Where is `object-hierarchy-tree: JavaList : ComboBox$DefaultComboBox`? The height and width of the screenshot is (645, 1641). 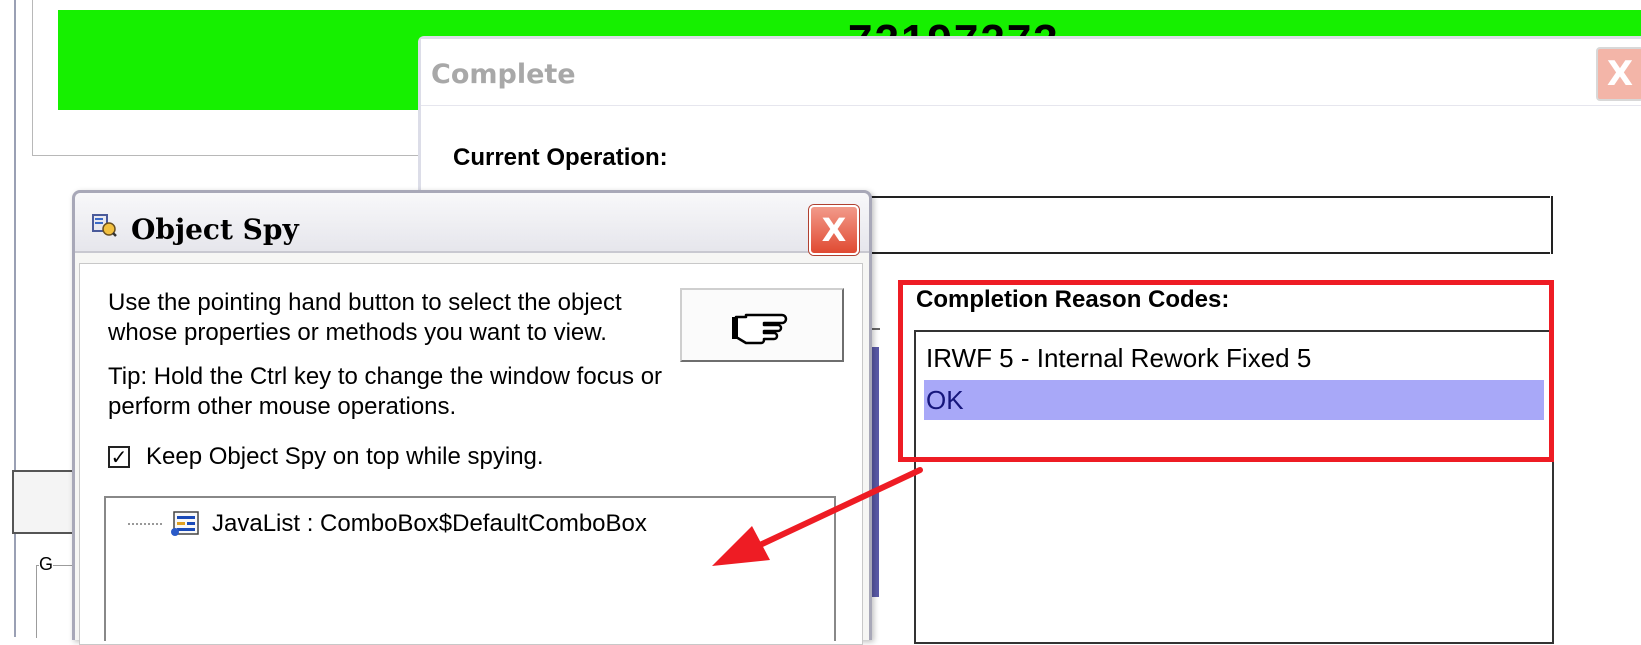 object-hierarchy-tree: JavaList : ComboBox$DefaultComboBox is located at coordinates (470, 568).